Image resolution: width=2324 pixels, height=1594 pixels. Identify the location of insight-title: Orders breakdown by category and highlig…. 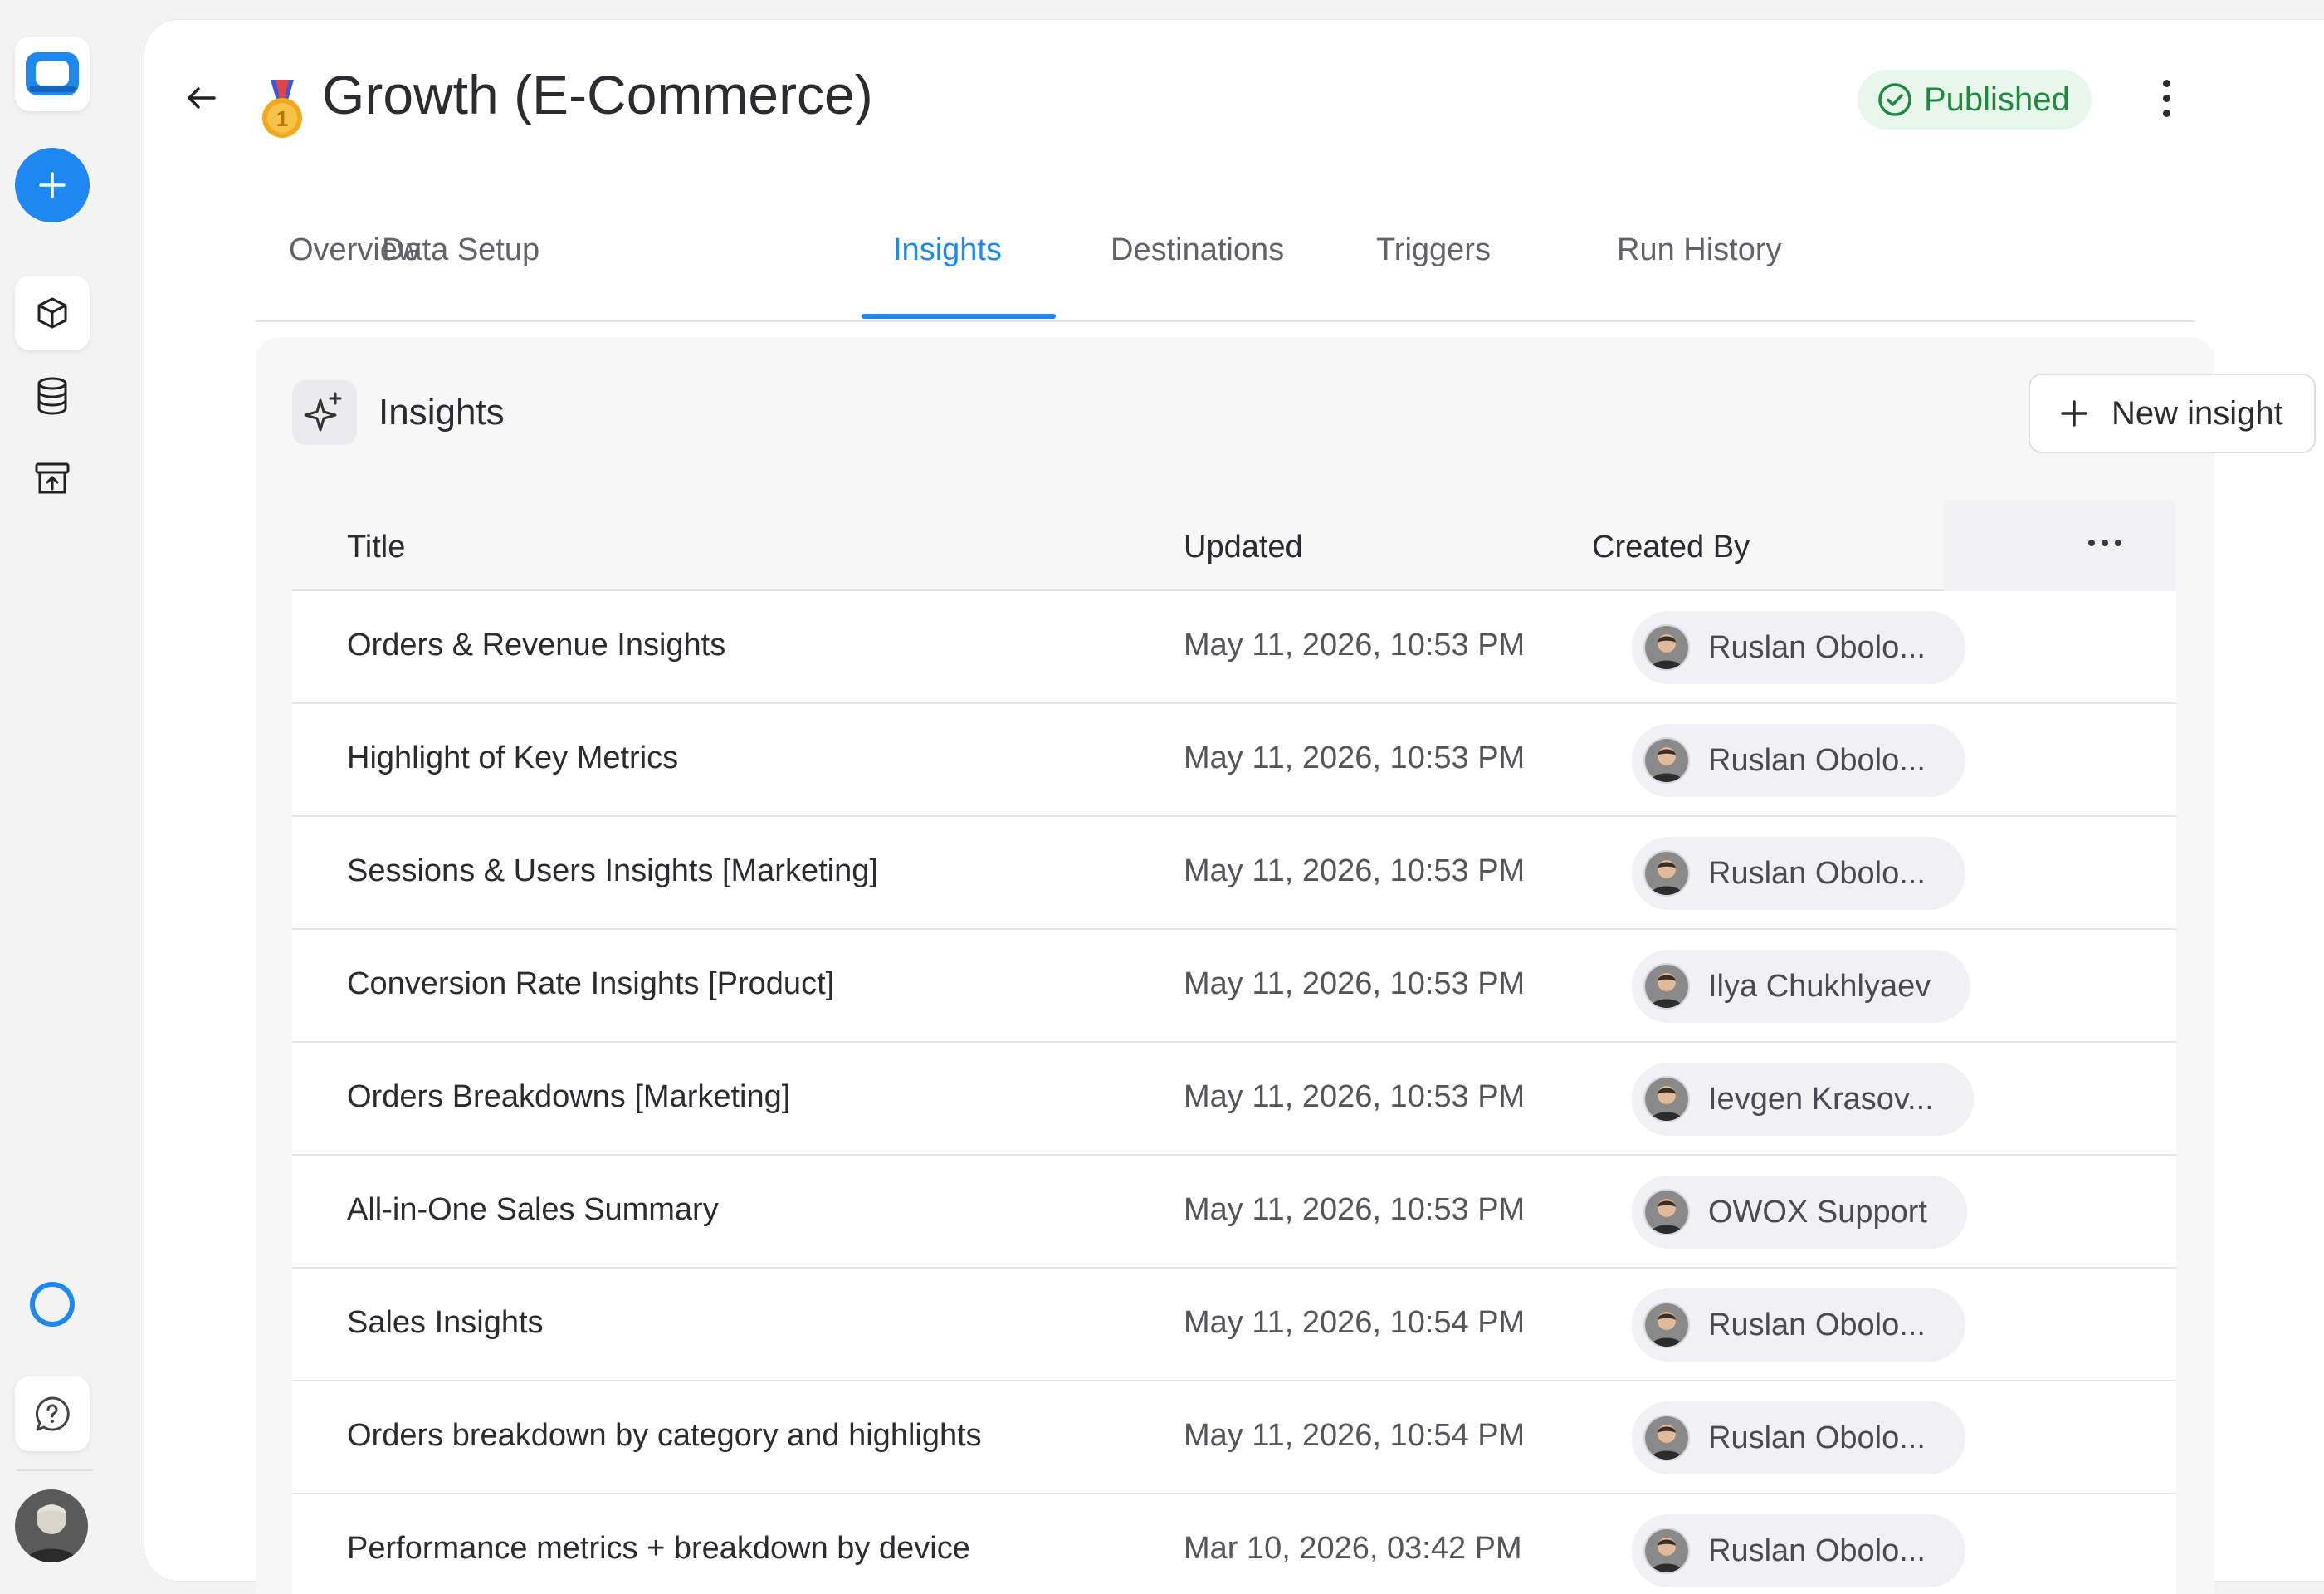
(664, 1436).